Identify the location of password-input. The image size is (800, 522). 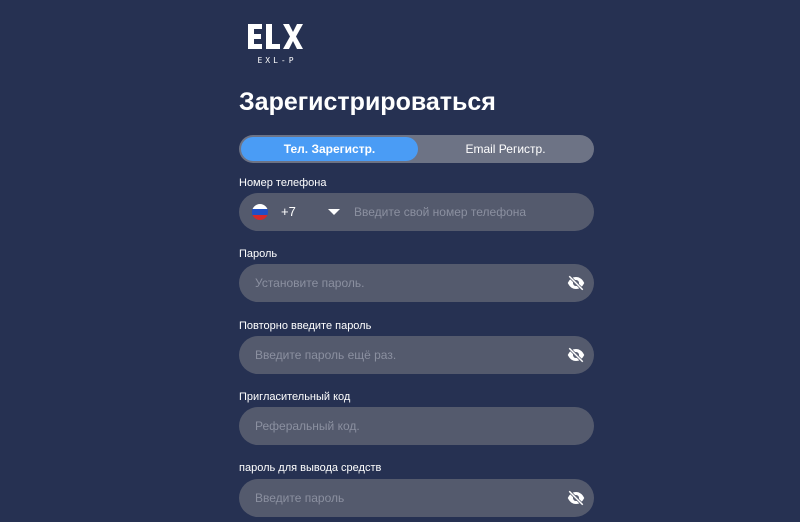
(405, 283).